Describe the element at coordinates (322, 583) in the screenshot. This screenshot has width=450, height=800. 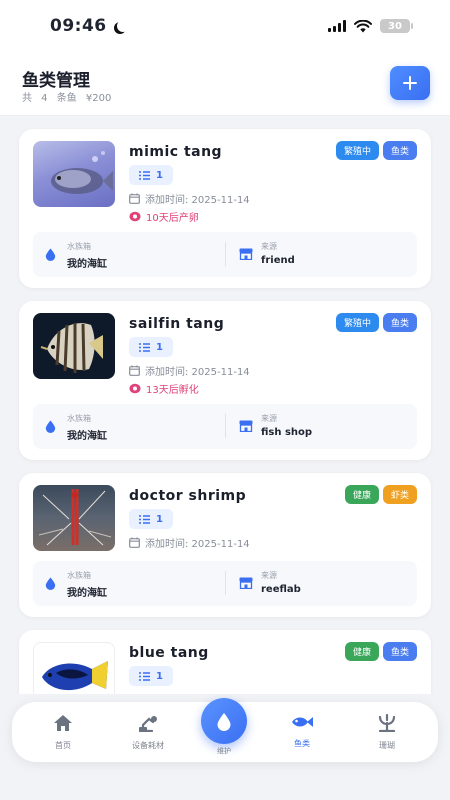
I see `source-info: 来源 reeflab` at that location.